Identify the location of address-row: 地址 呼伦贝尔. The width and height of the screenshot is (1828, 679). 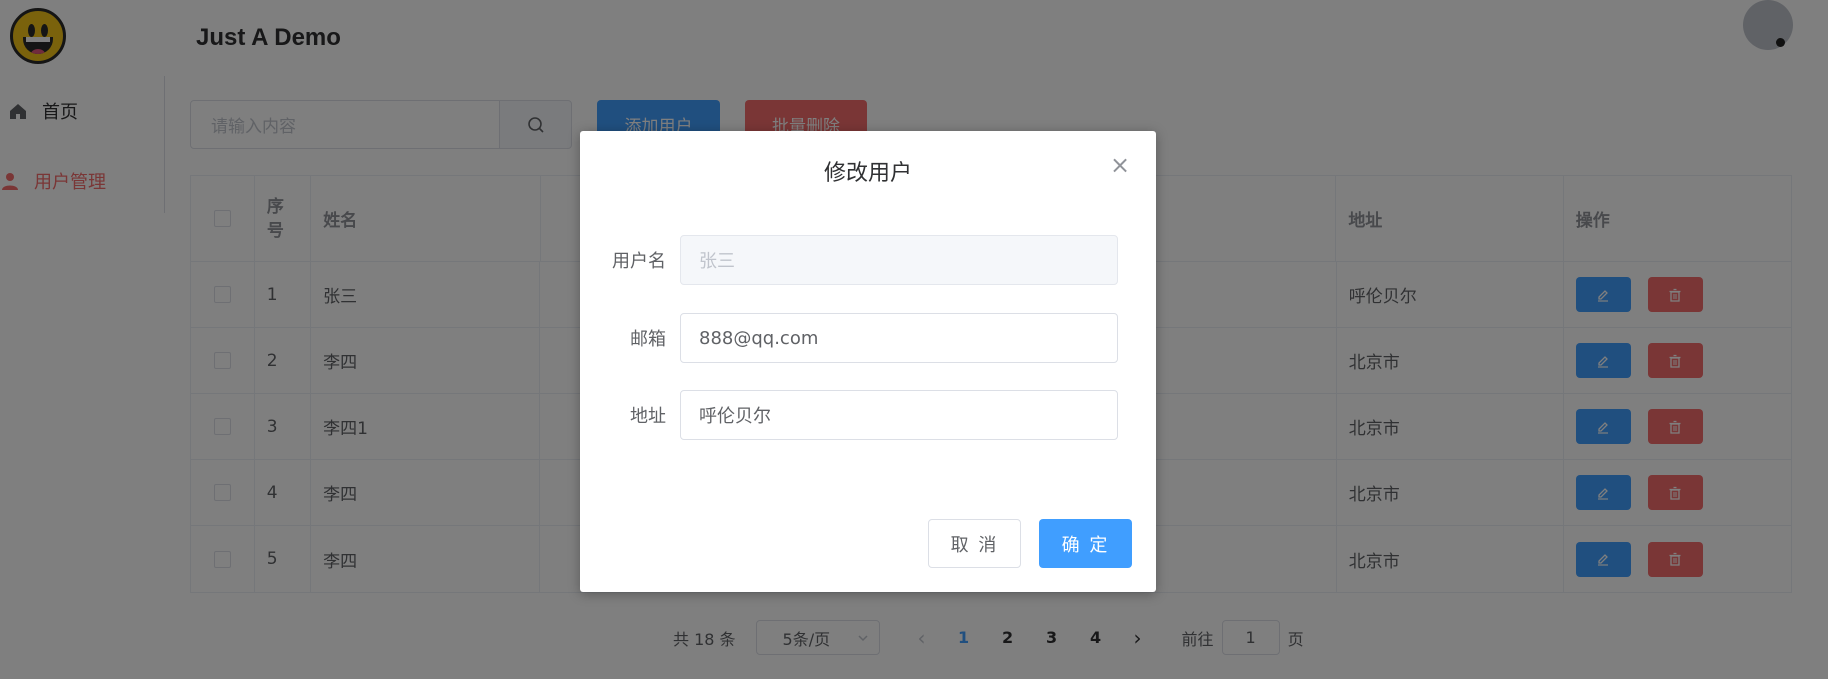
(849, 415).